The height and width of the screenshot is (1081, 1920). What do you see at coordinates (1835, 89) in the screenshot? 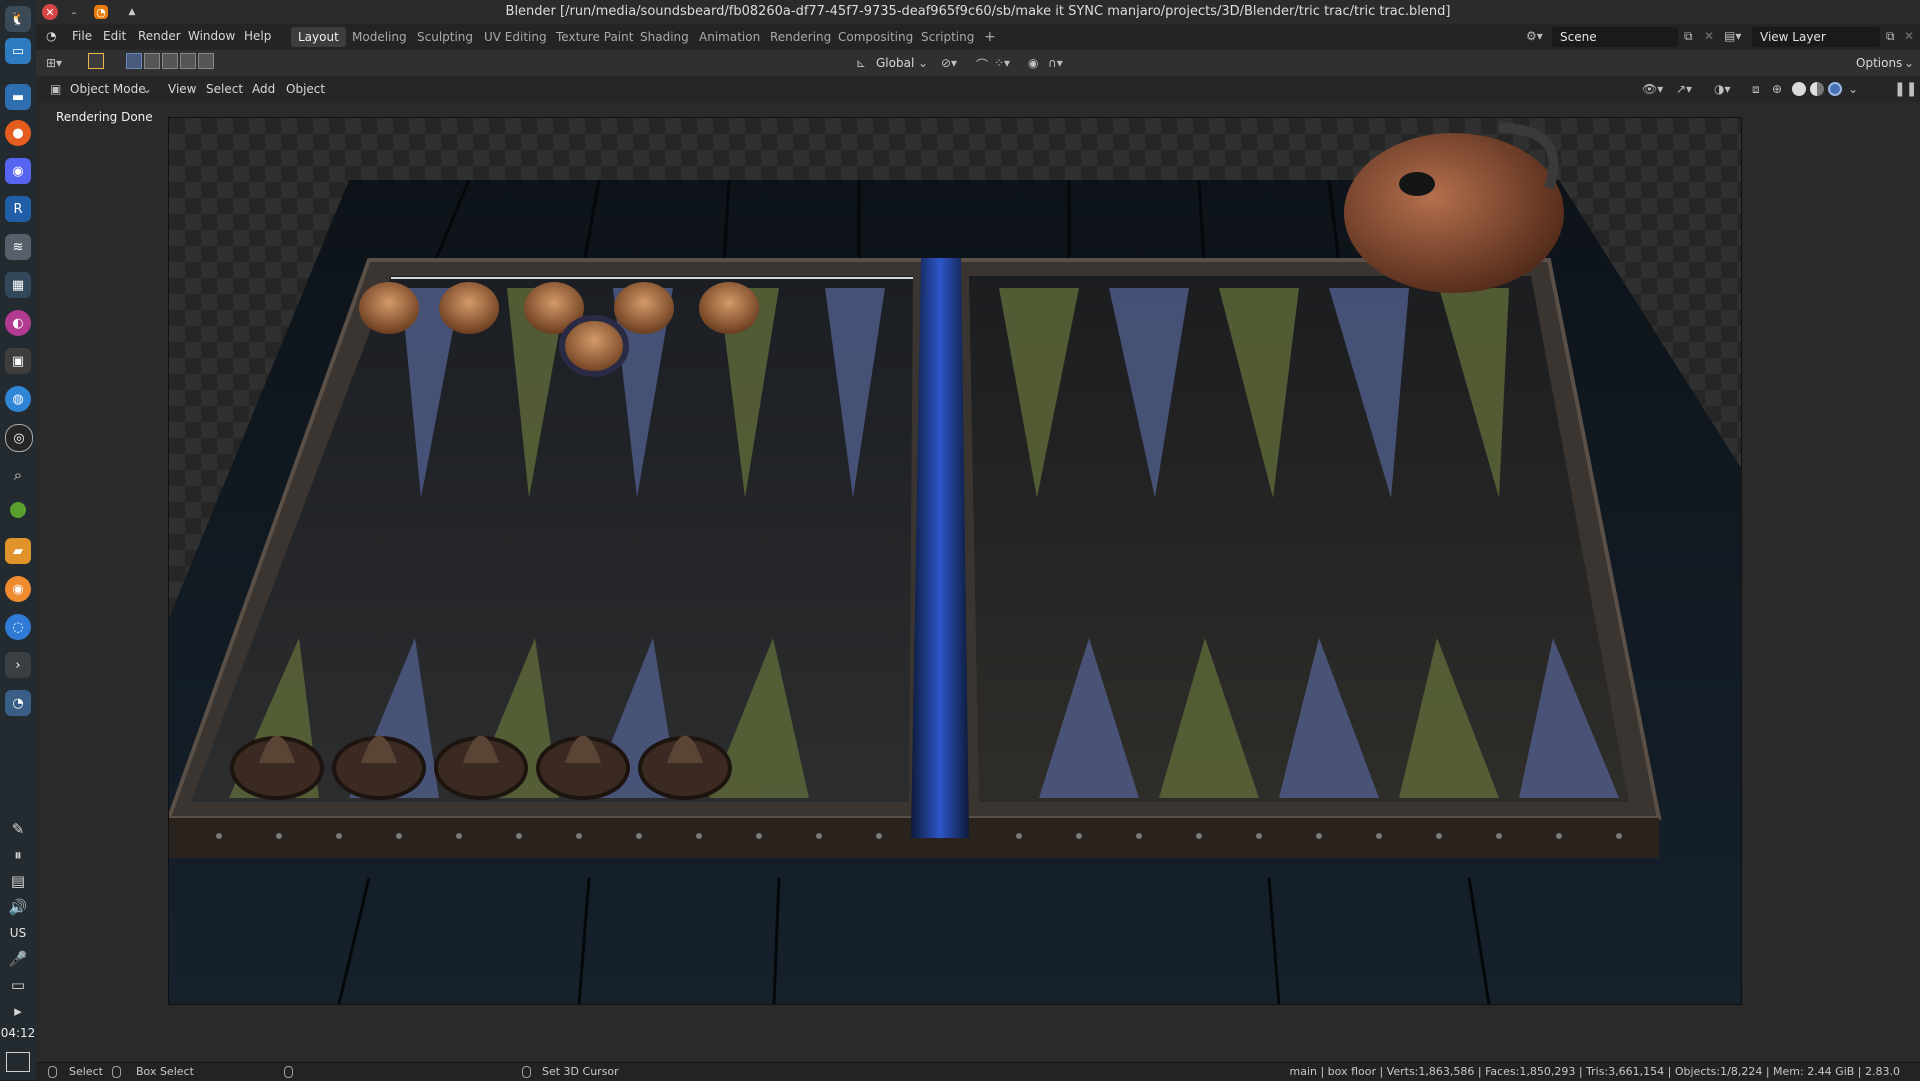
I see `rendered-shading-icon` at bounding box center [1835, 89].